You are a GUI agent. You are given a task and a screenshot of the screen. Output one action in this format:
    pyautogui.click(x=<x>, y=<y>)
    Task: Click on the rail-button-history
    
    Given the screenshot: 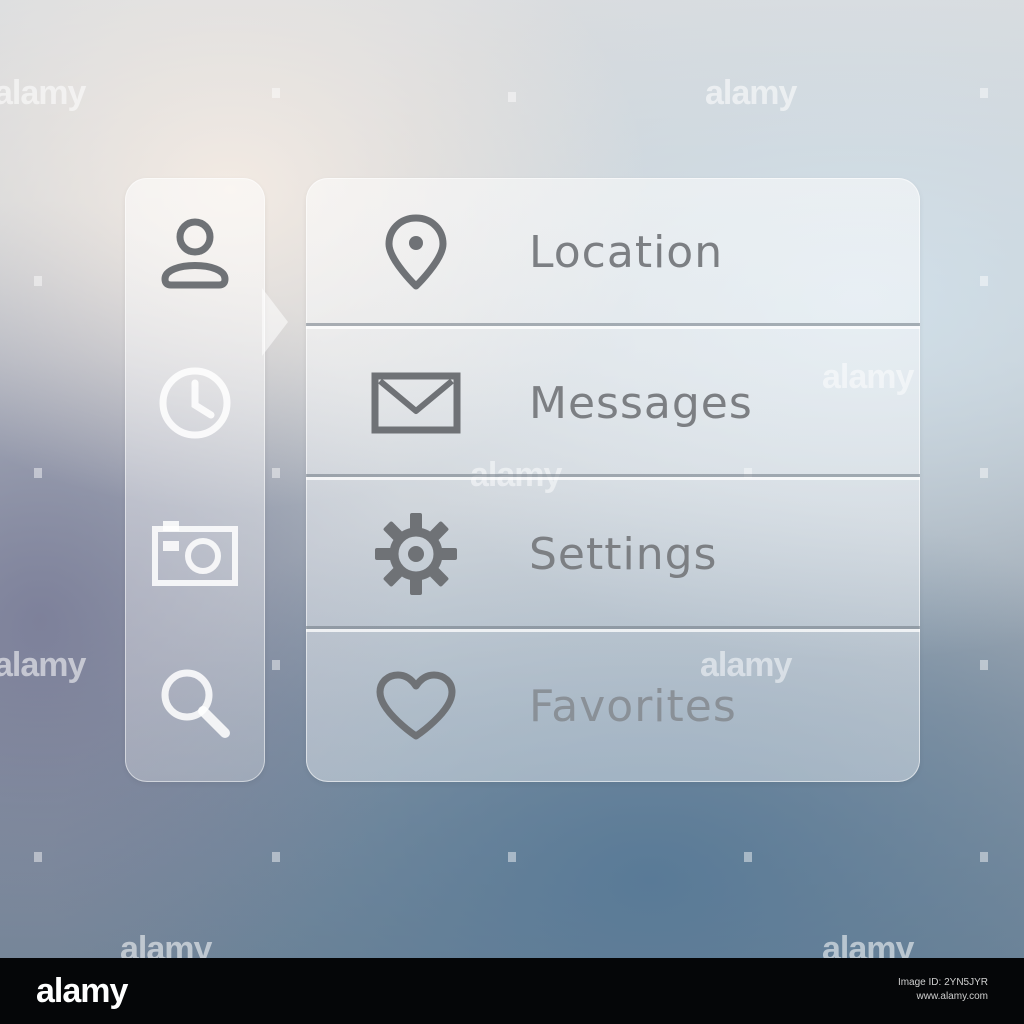 What is the action you would take?
    pyautogui.click(x=195, y=403)
    